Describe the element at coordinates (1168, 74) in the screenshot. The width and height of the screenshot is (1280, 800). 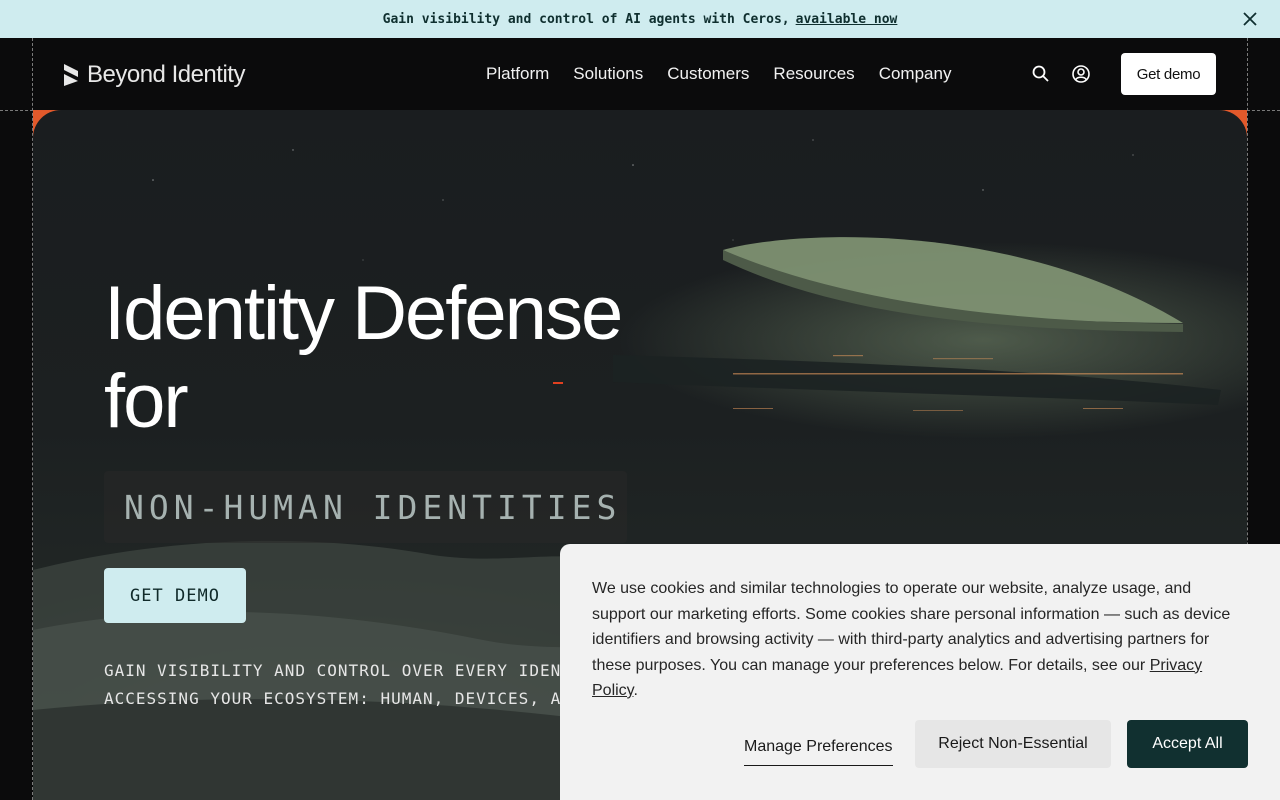
I see `get-demo-button: Get demo` at that location.